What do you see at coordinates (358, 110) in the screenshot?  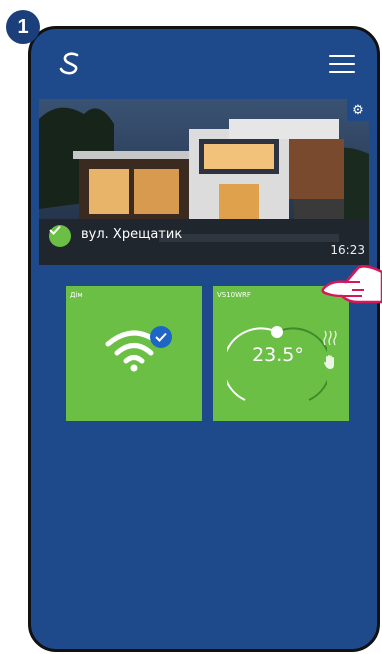 I see `settings-gear-icon: ⚙` at bounding box center [358, 110].